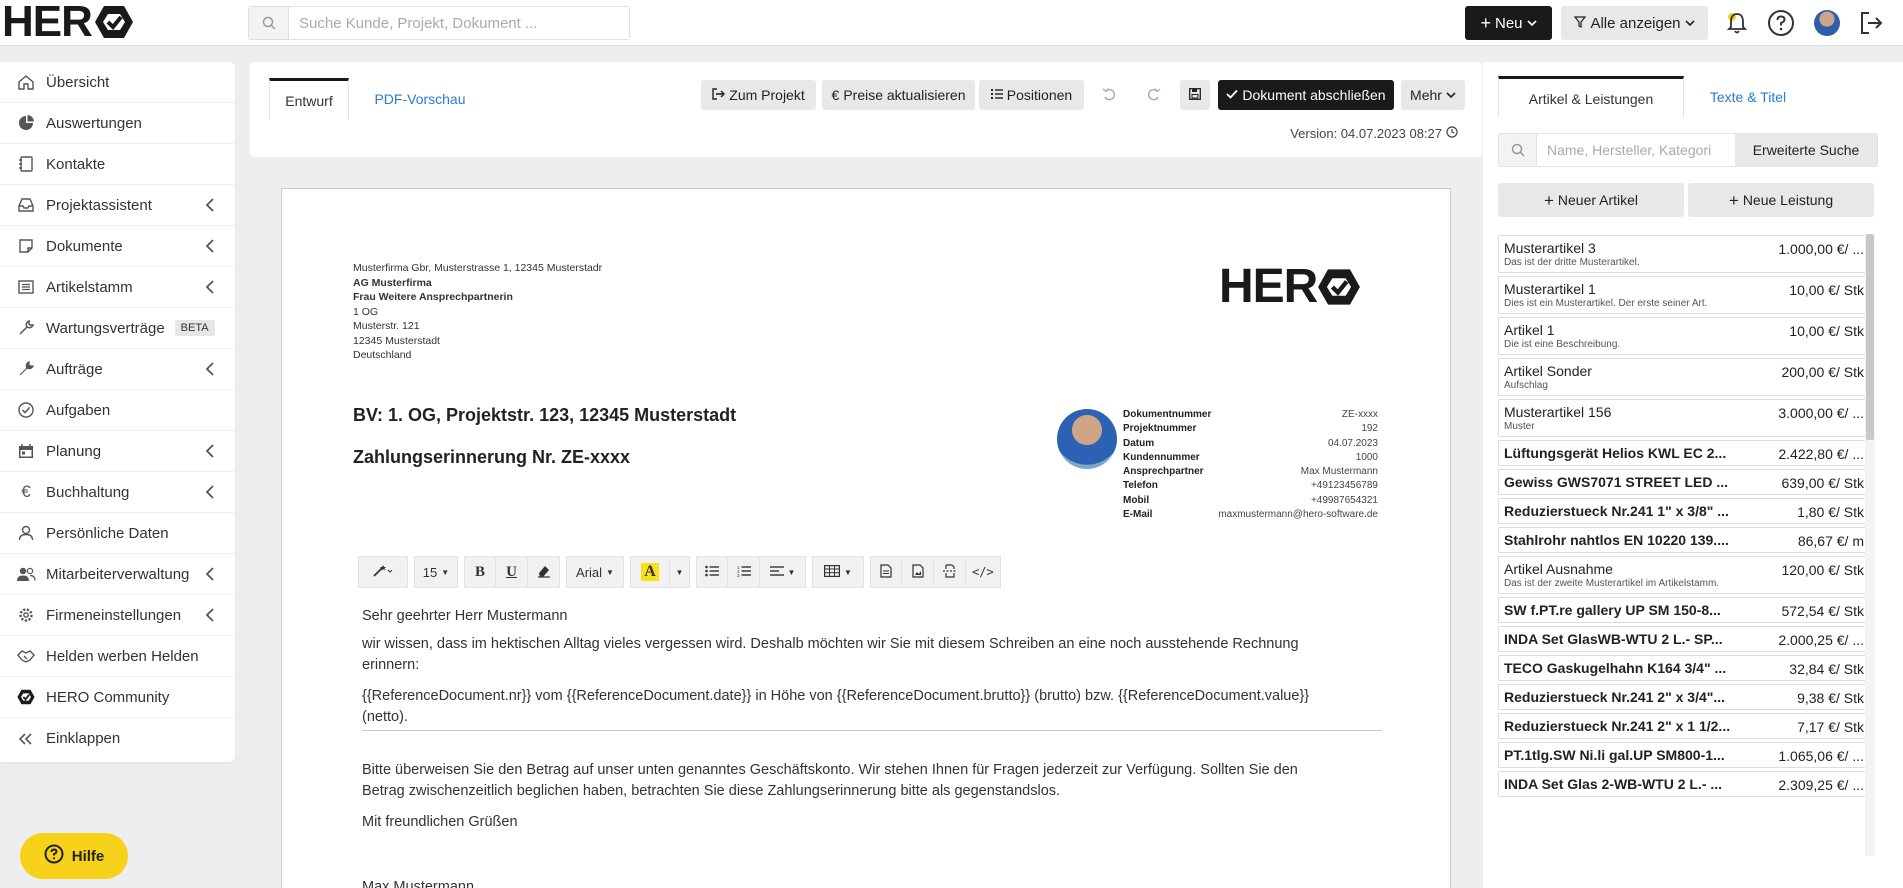 The image size is (1903, 888). I want to click on sidebar-item-projektassistent: Projektassistent, so click(117, 205).